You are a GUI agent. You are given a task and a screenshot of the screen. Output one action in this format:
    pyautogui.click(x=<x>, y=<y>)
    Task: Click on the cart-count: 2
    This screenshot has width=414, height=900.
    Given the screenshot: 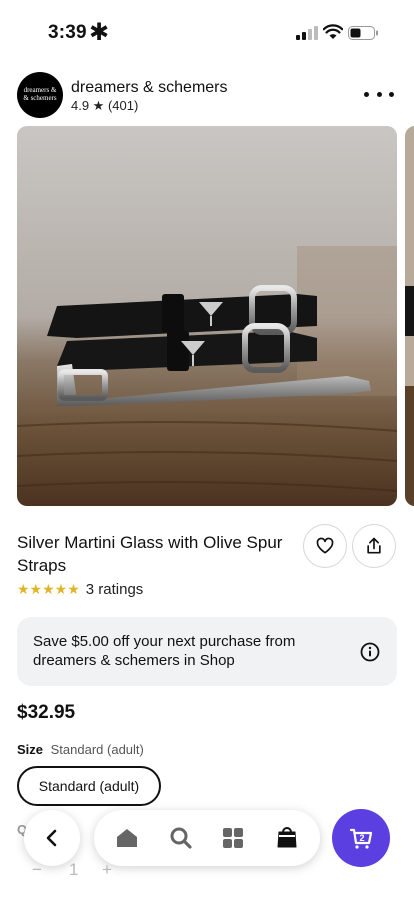 What is the action you would take?
    pyautogui.click(x=361, y=838)
    